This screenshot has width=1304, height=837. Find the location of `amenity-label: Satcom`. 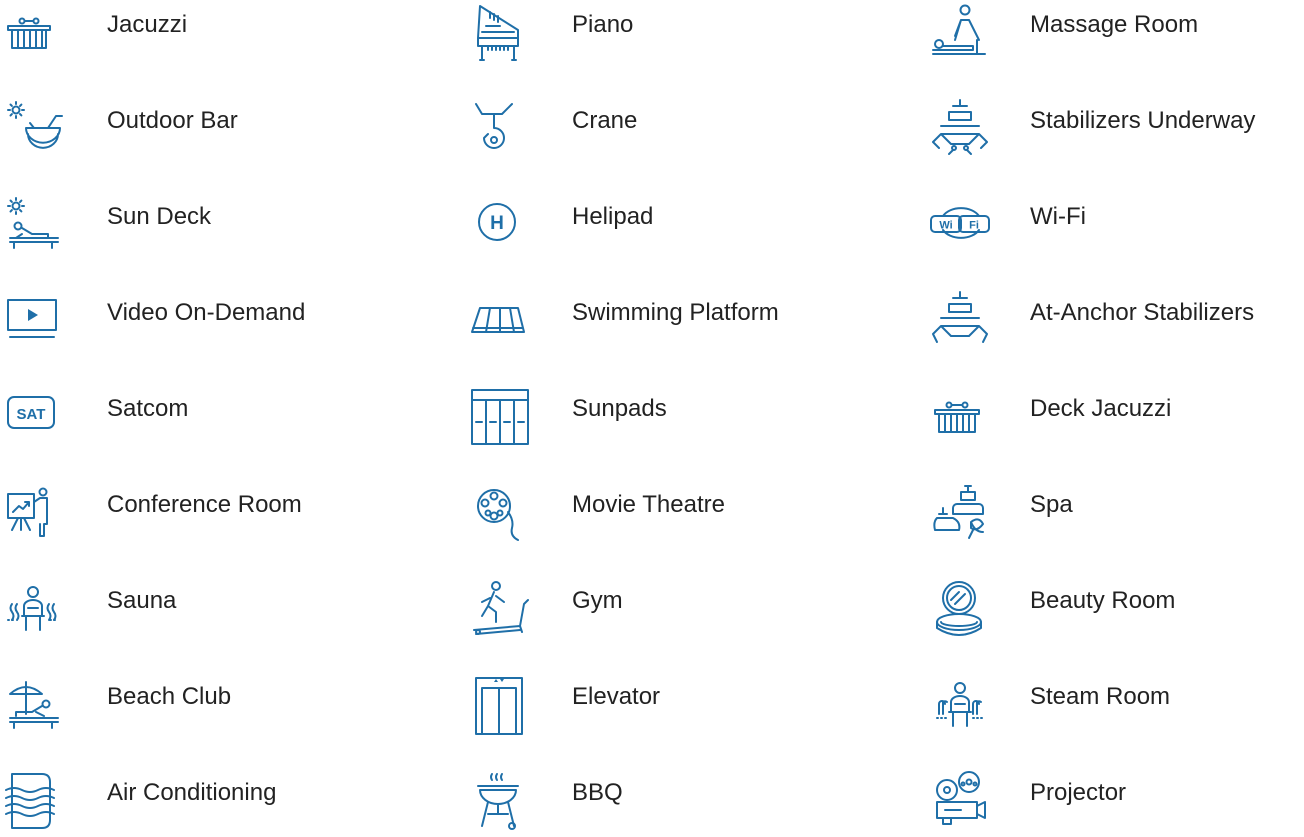

amenity-label: Satcom is located at coordinates (148, 408).